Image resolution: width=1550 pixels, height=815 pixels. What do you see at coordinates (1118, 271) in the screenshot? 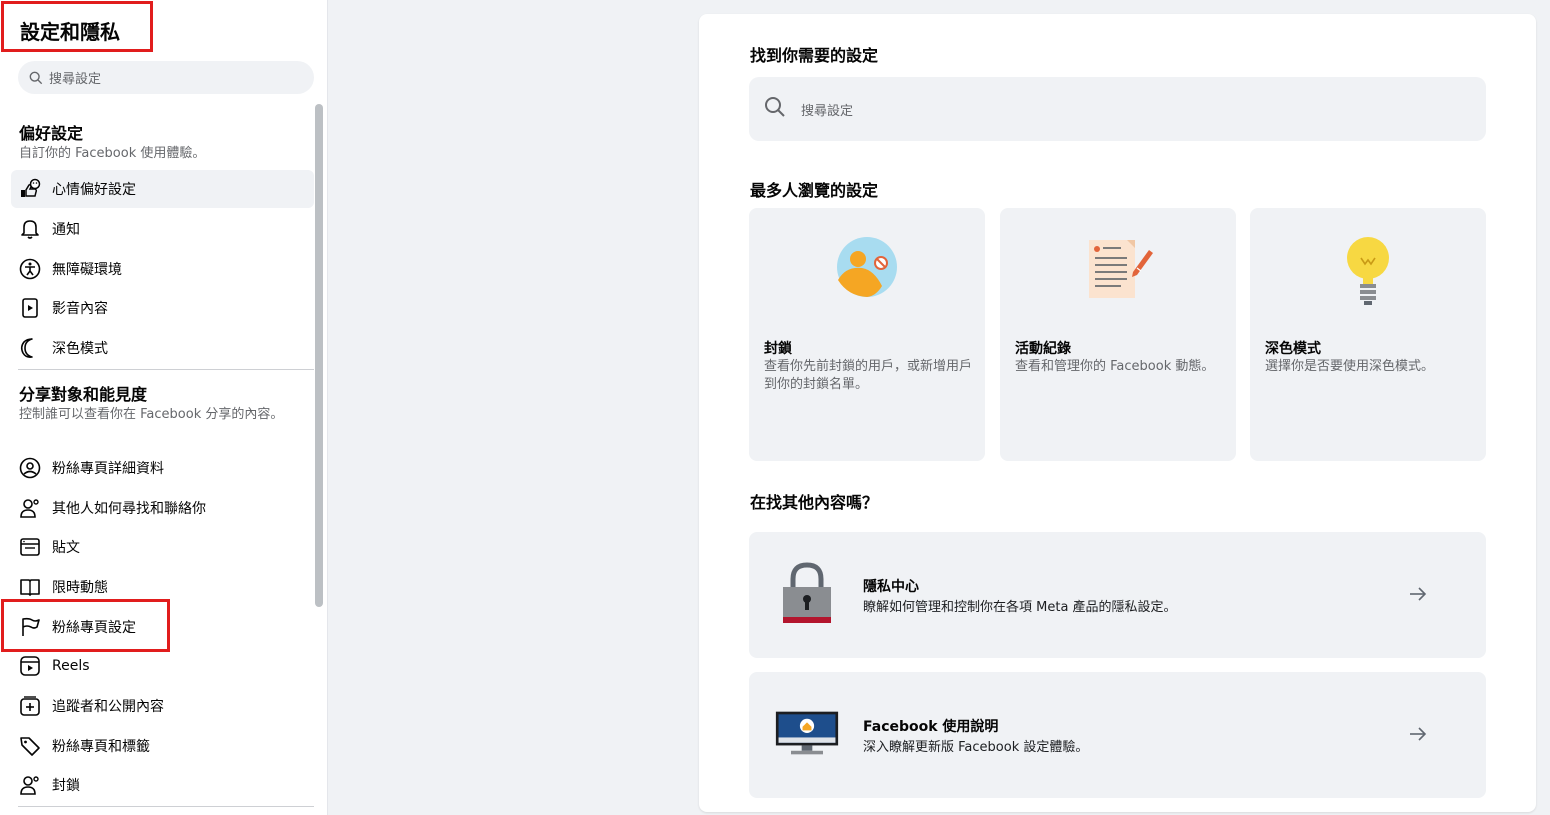
I see `activity-log-illustration` at bounding box center [1118, 271].